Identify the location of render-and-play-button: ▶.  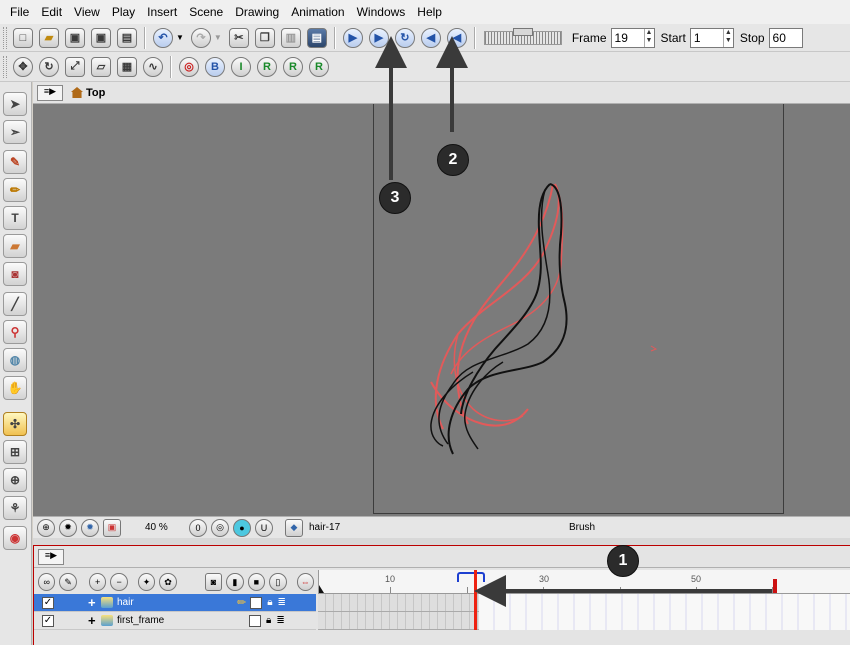
(379, 38).